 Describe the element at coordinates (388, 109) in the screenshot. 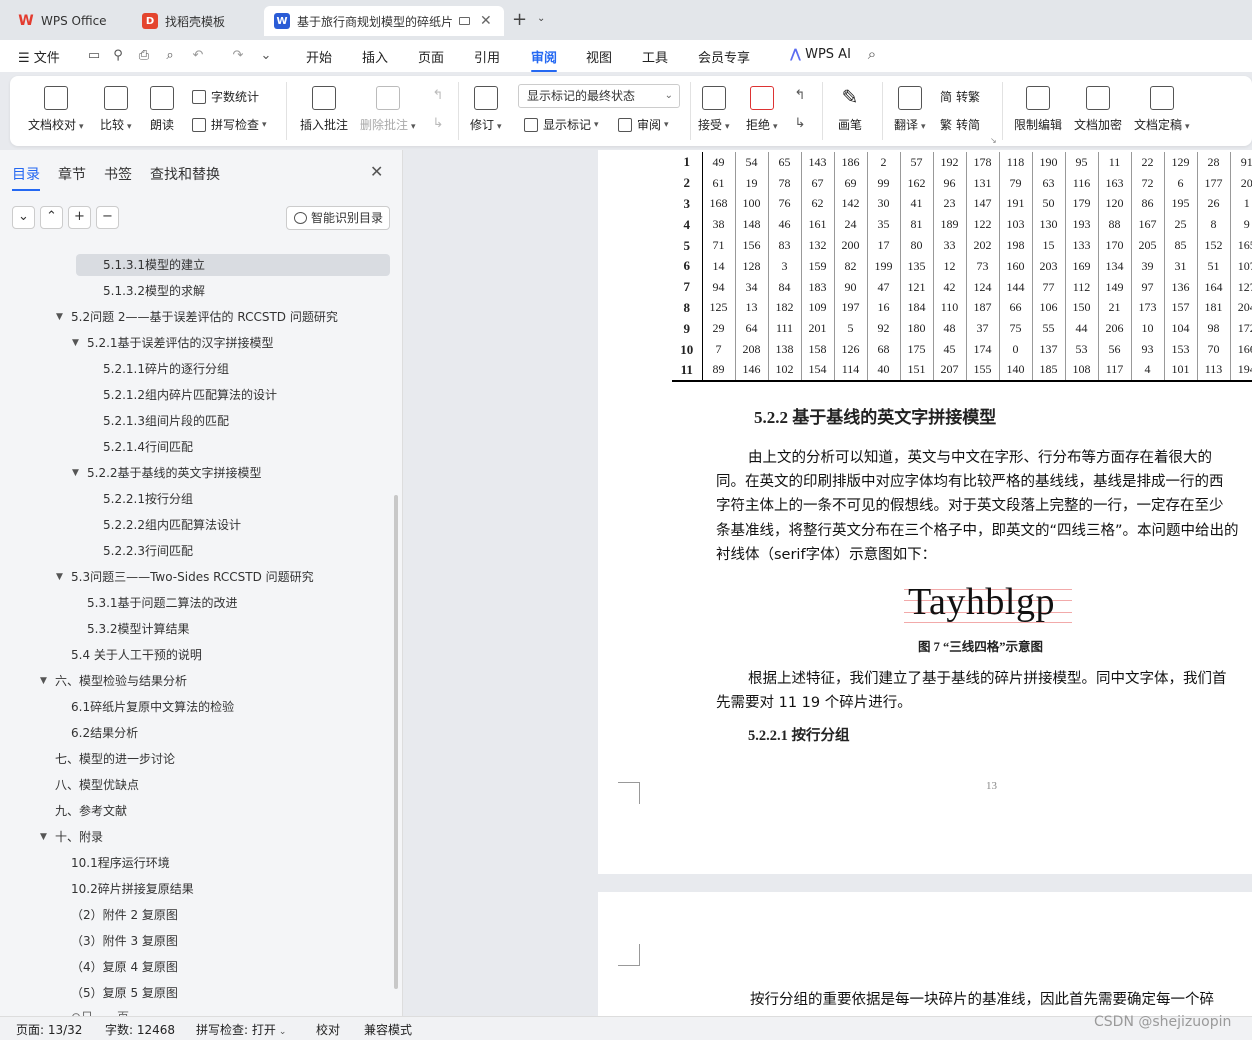

I see `delete-comment-button: 删除批注 ▾` at that location.